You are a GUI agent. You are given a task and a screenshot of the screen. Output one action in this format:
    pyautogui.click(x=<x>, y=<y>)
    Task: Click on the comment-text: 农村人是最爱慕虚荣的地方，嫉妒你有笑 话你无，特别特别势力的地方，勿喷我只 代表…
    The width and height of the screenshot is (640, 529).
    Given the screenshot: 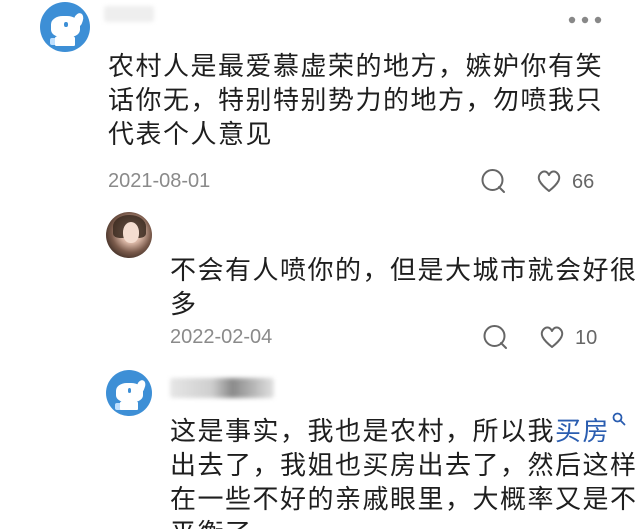 What is the action you would take?
    pyautogui.click(x=356, y=101)
    